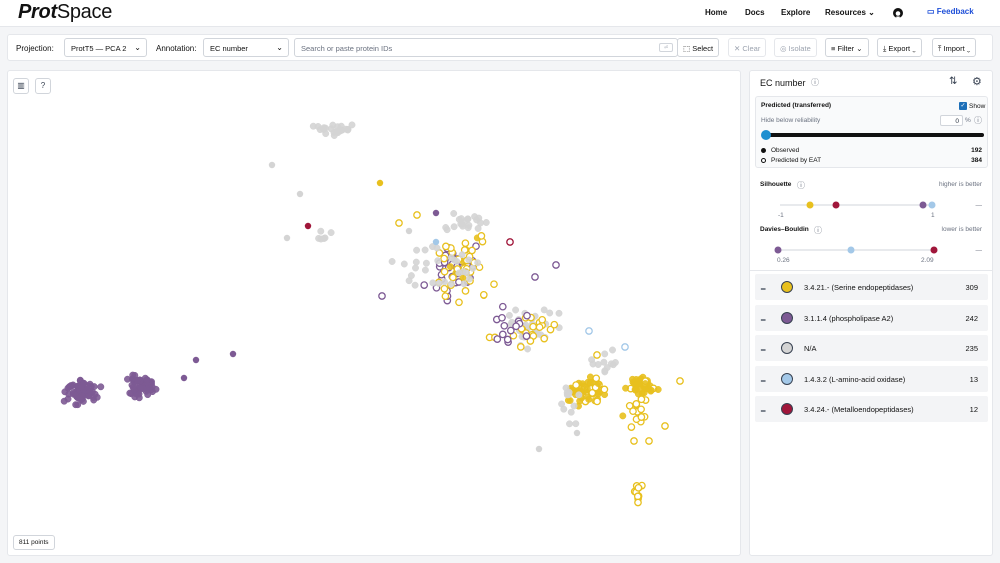  Describe the element at coordinates (871, 287) in the screenshot. I see `legend-item: ‗ 3.4.21.- (Serine endopeptidases) 309` at that location.